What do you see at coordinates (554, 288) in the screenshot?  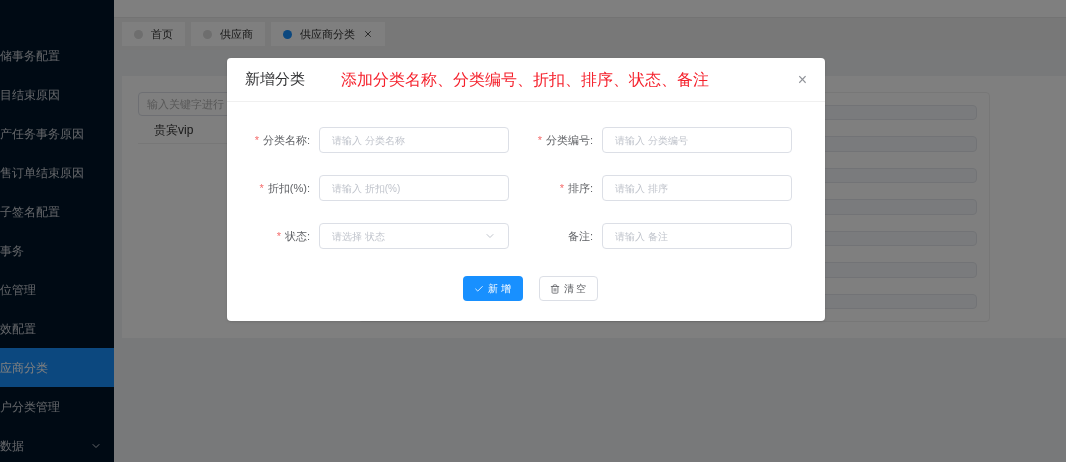 I see `trash-icon` at bounding box center [554, 288].